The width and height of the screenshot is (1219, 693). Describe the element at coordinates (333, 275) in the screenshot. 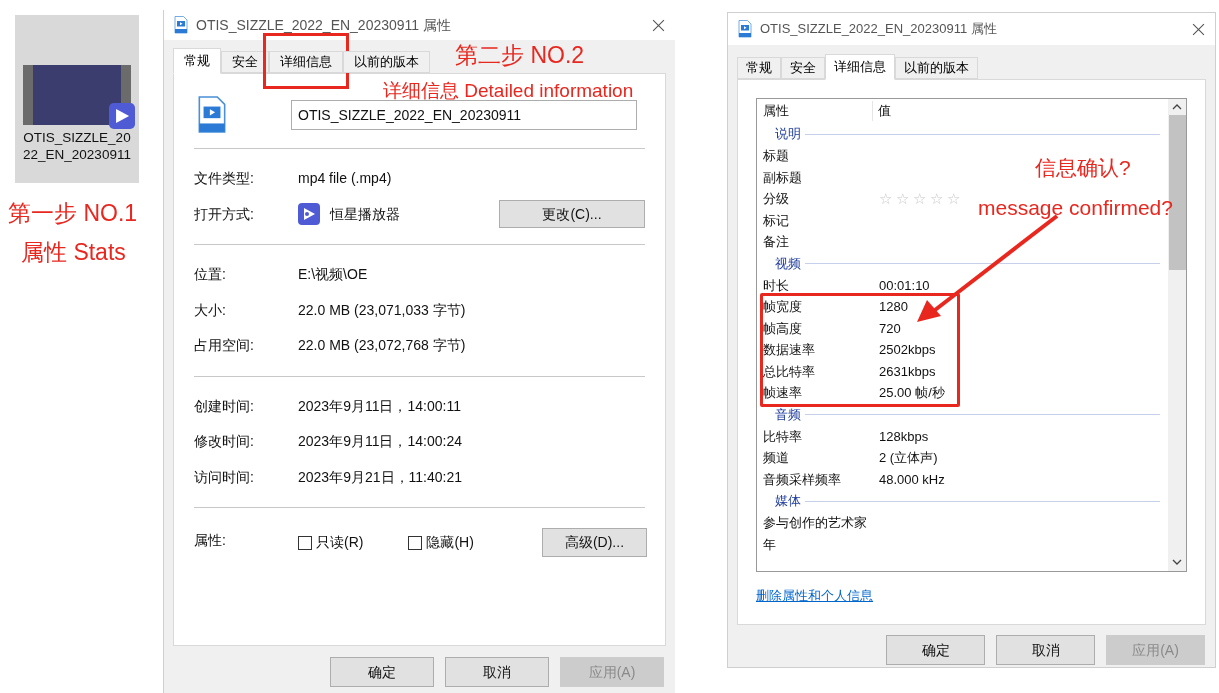

I see `field-value: E:\视频\OE` at that location.